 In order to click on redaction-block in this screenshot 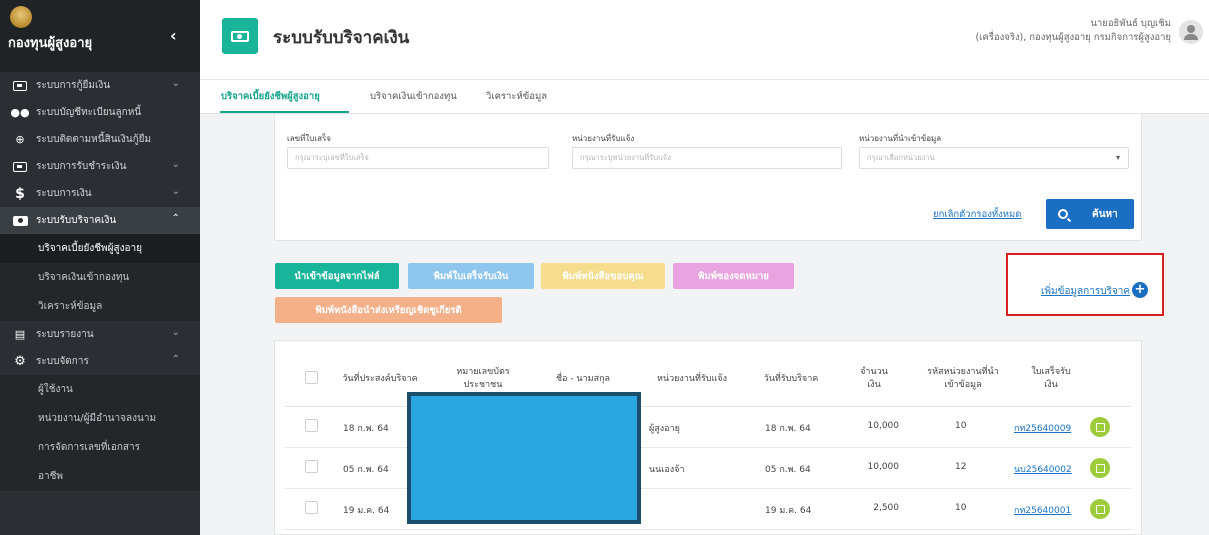, I will do `click(524, 458)`.